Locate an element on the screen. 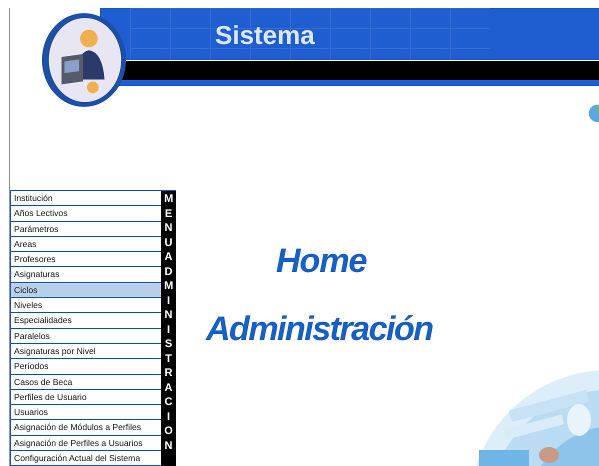 The width and height of the screenshot is (599, 466). site-title: Sistema is located at coordinates (265, 35).